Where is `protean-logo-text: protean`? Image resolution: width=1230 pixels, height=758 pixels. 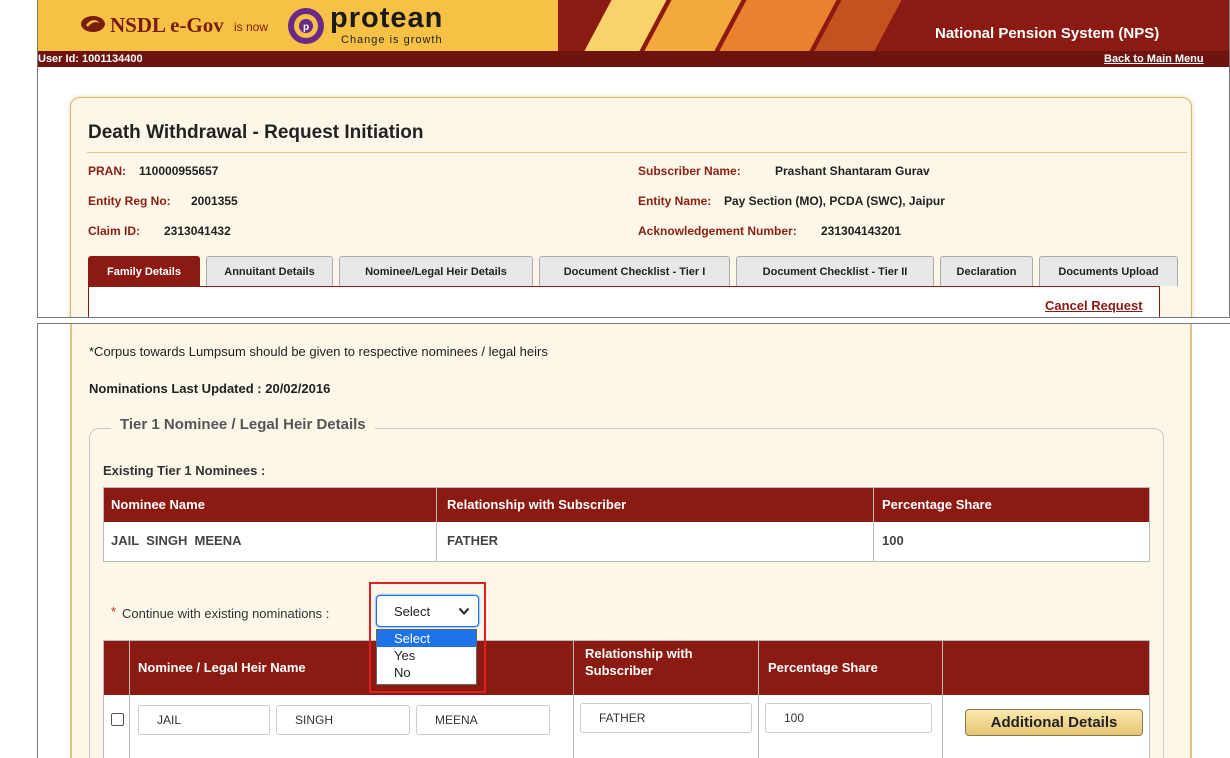
protean-logo-text: protean is located at coordinates (387, 18).